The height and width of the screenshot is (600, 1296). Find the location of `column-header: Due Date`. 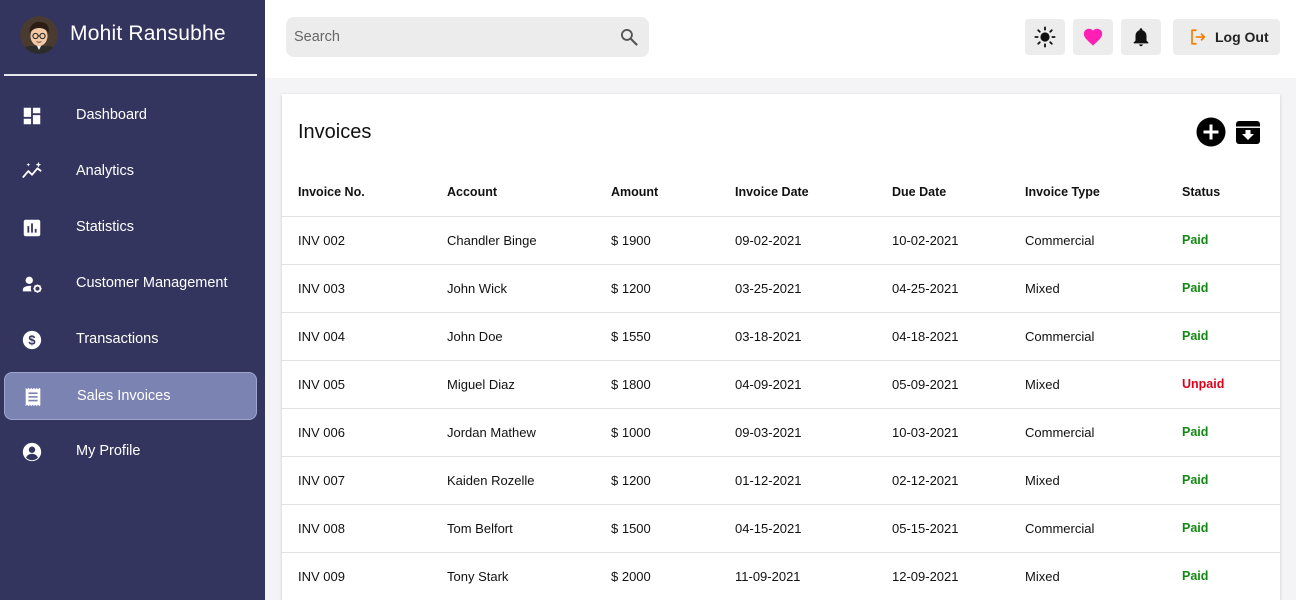

column-header: Due Date is located at coordinates (958, 192).